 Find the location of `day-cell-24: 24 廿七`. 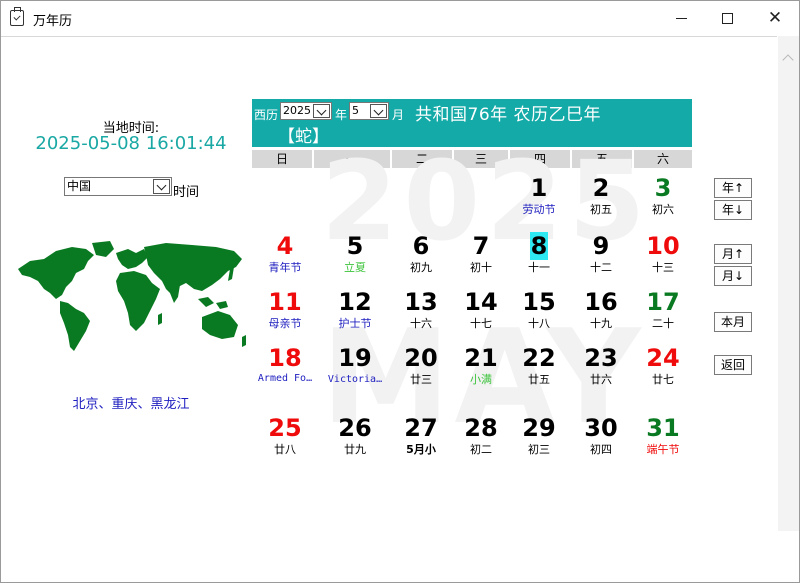

day-cell-24: 24 廿七 is located at coordinates (663, 373).